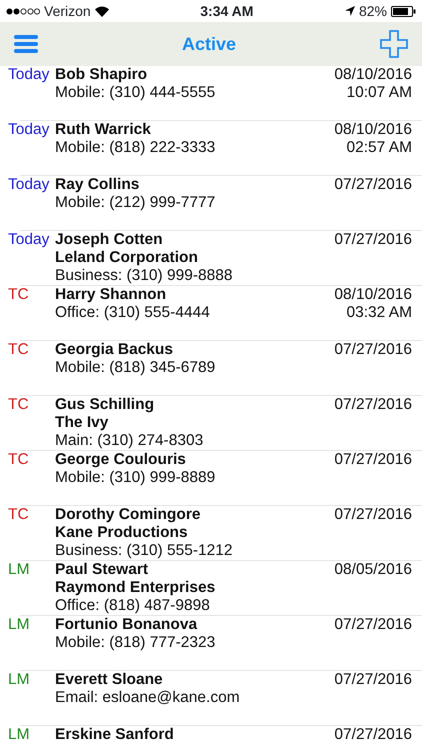 Image resolution: width=422 pixels, height=750 pixels. What do you see at coordinates (109, 240) in the screenshot?
I see `contact-name: Joseph Cotten` at bounding box center [109, 240].